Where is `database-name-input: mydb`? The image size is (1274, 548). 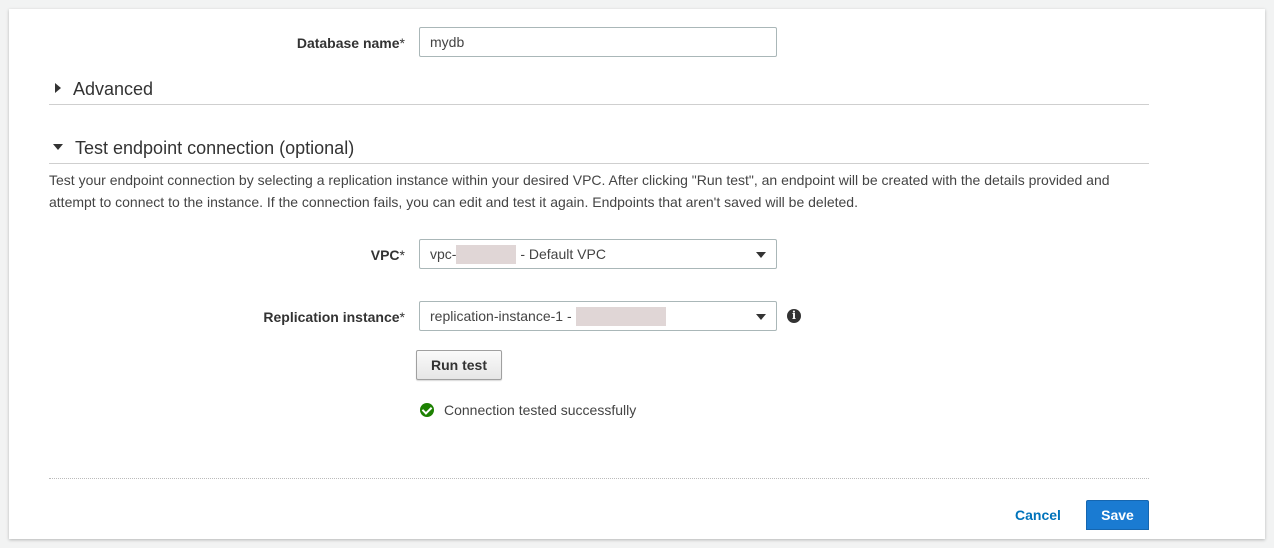 database-name-input: mydb is located at coordinates (598, 42).